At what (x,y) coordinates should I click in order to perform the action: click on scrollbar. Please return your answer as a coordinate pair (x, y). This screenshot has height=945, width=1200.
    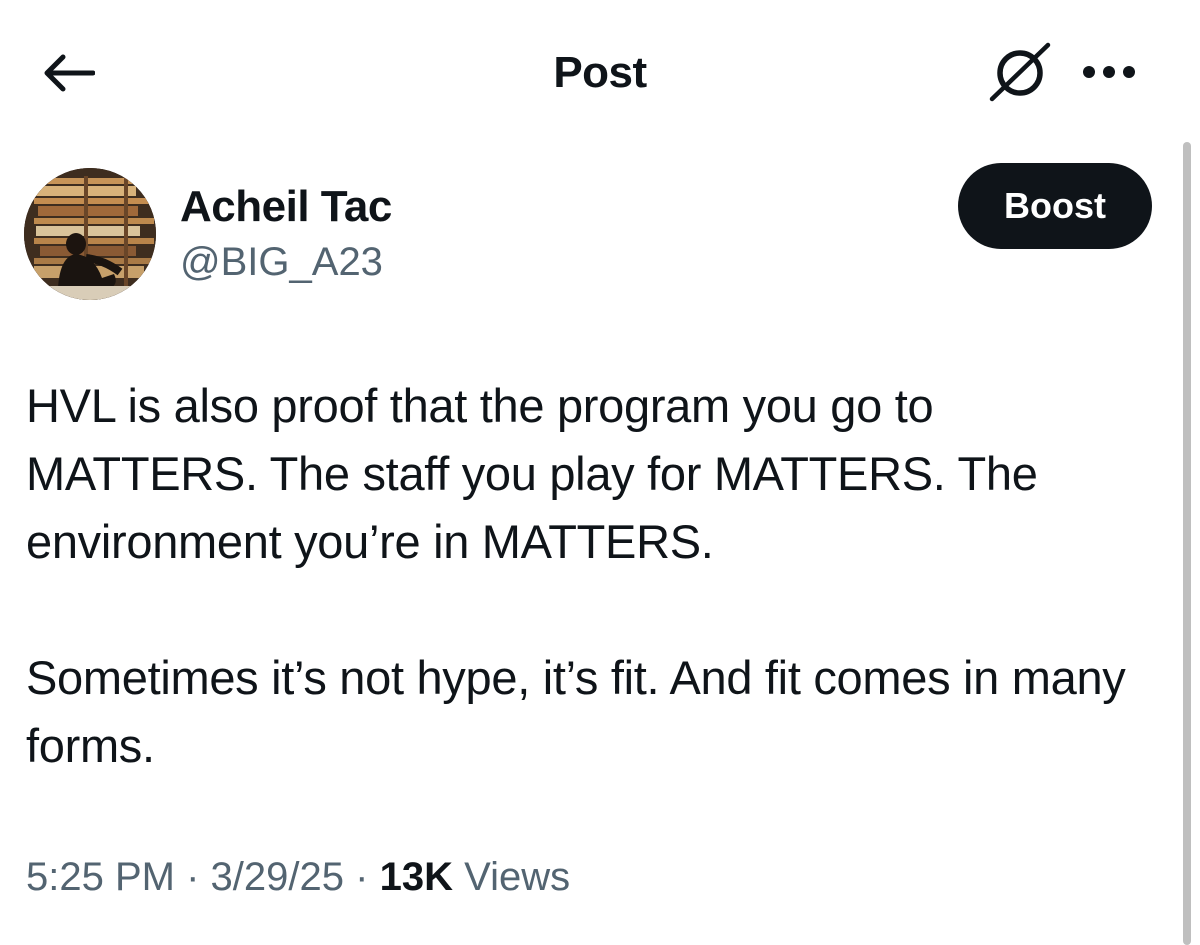
    Looking at the image, I should click on (1187, 543).